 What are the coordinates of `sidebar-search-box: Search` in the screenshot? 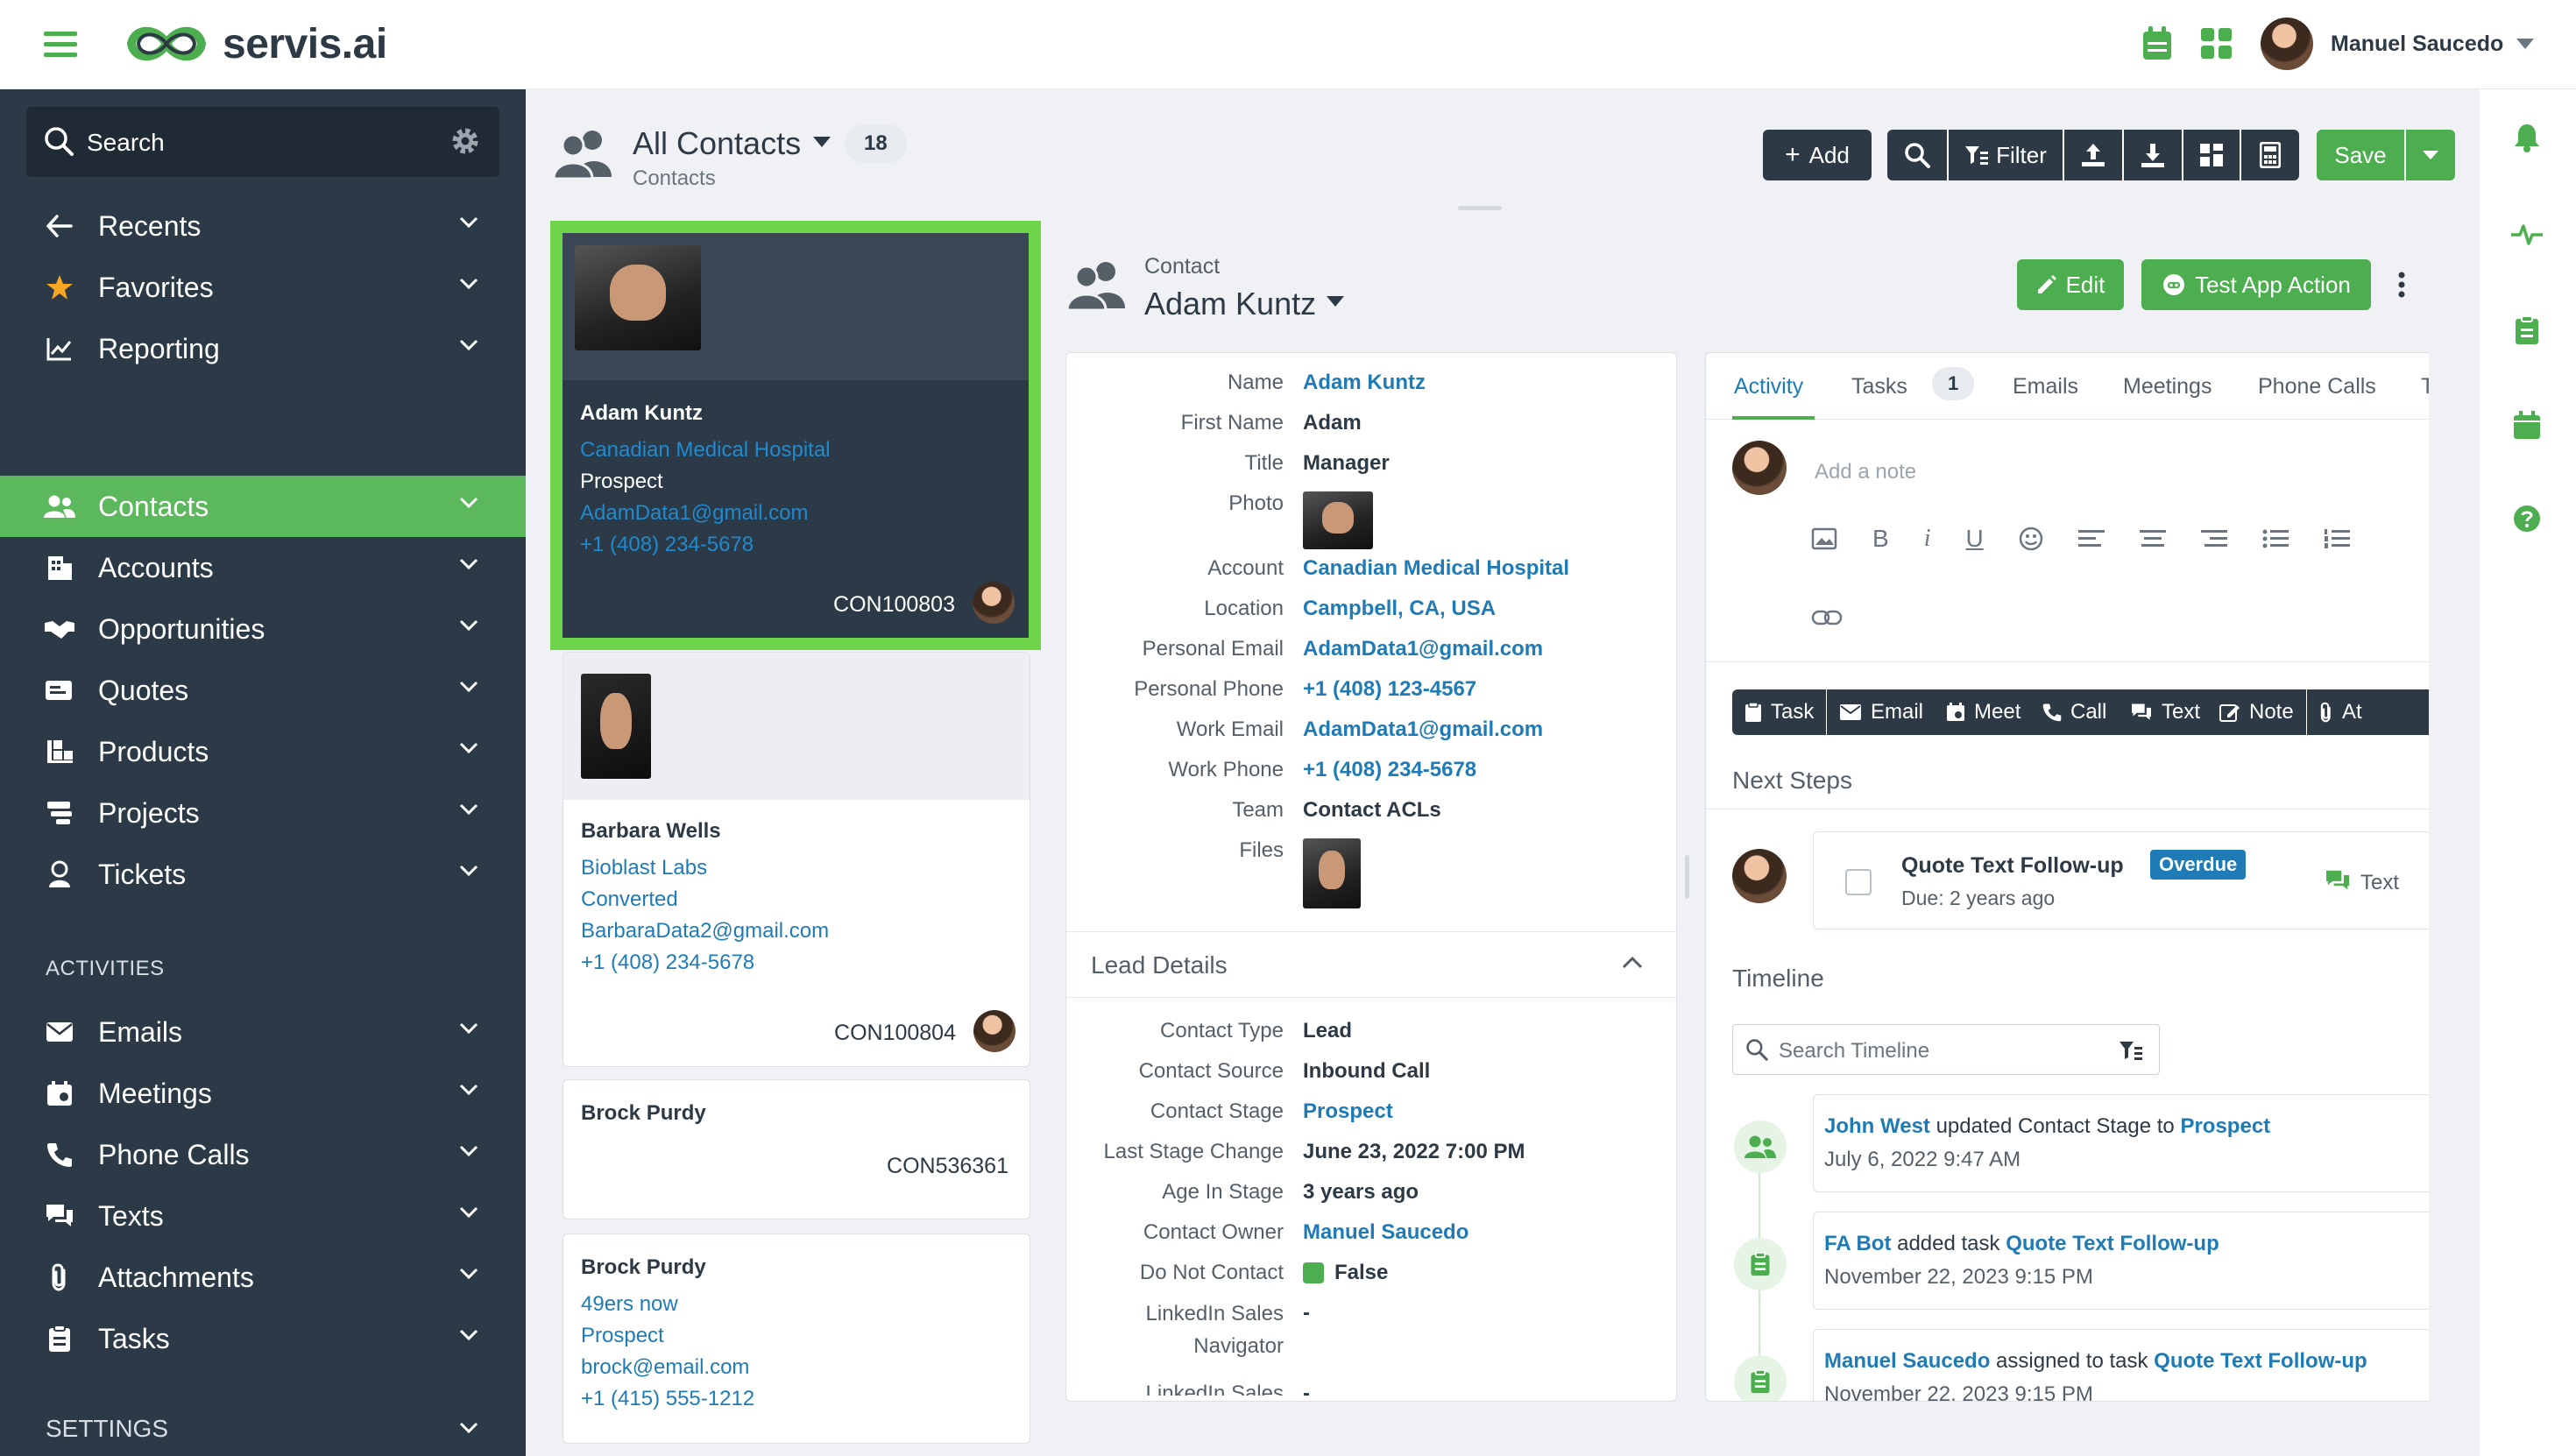 It's located at (262, 142).